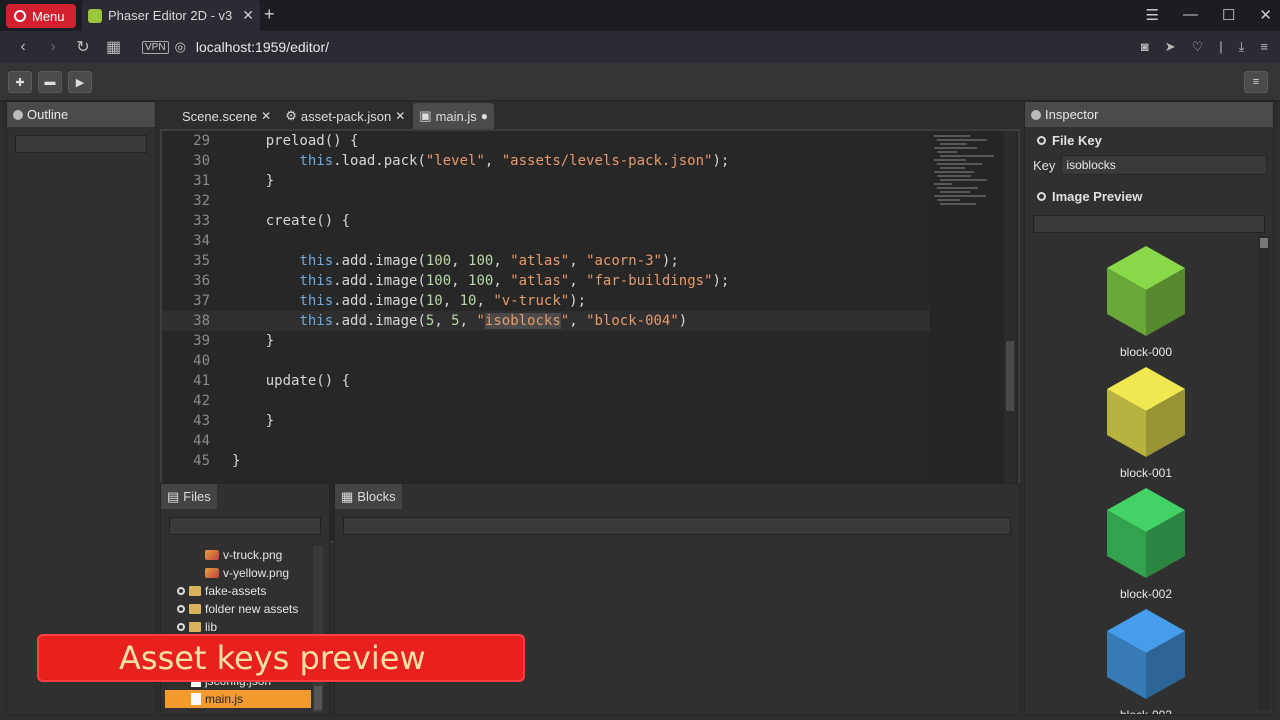 Image resolution: width=1280 pixels, height=720 pixels. Describe the element at coordinates (171, 15) in the screenshot. I see `browser-tab: Phaser Editor 2D - v3 ✕` at that location.